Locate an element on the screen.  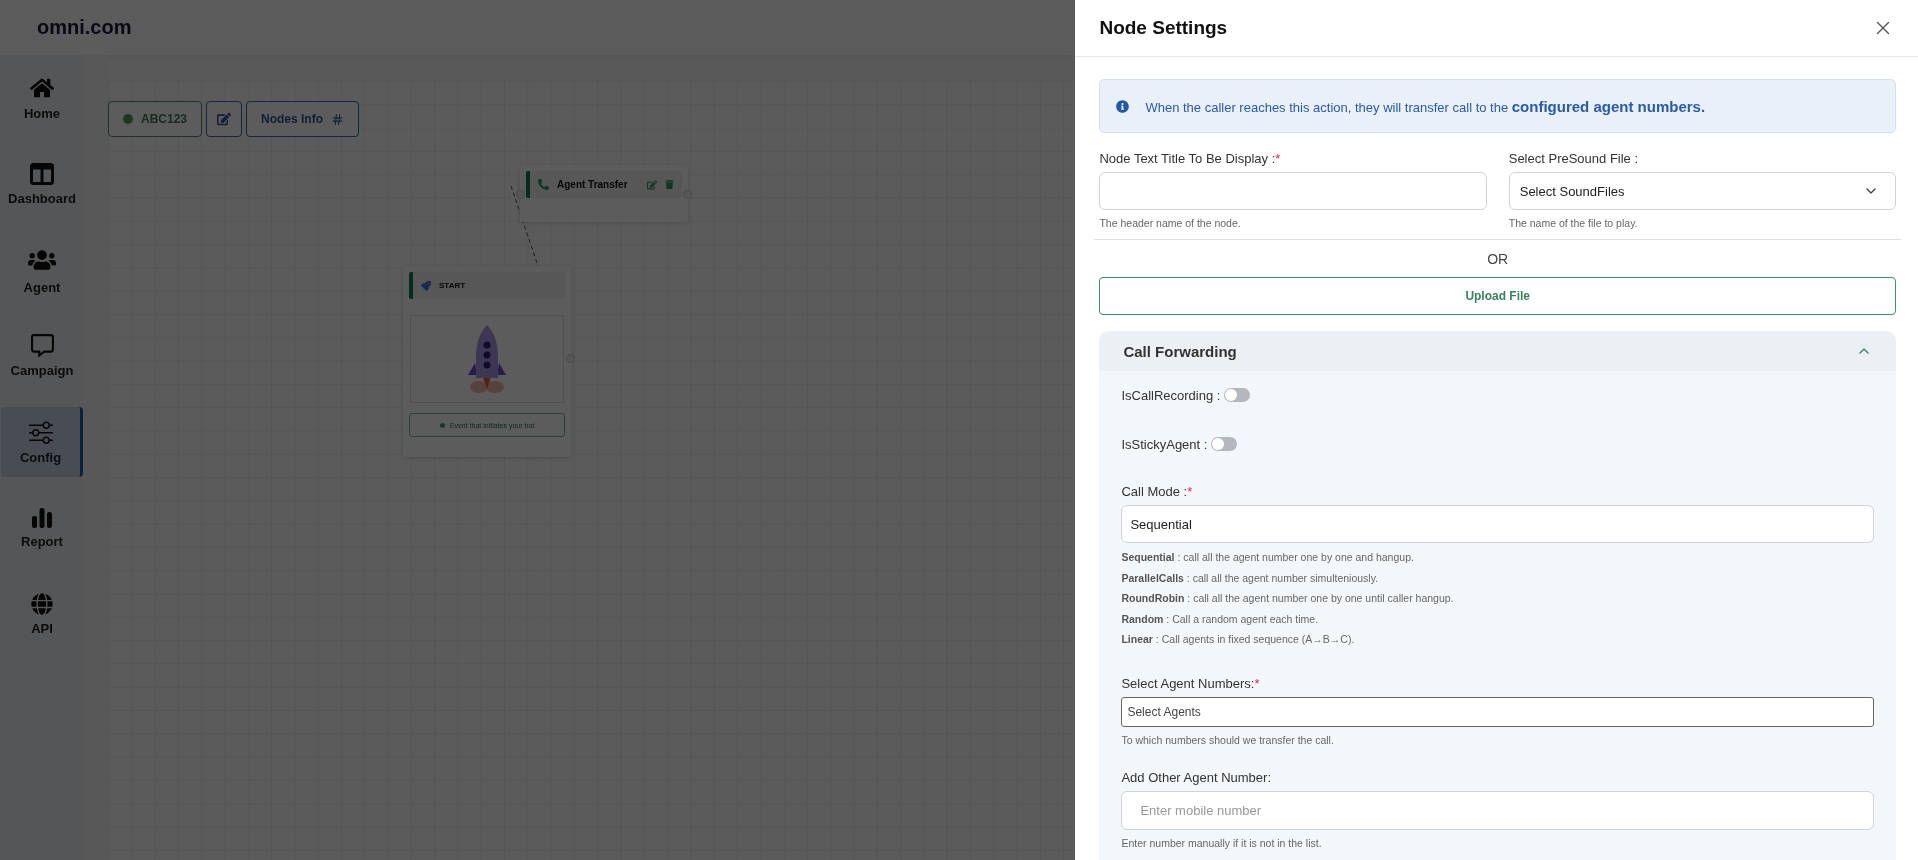
call-mode-field: Sequential is located at coordinates (1497, 524).